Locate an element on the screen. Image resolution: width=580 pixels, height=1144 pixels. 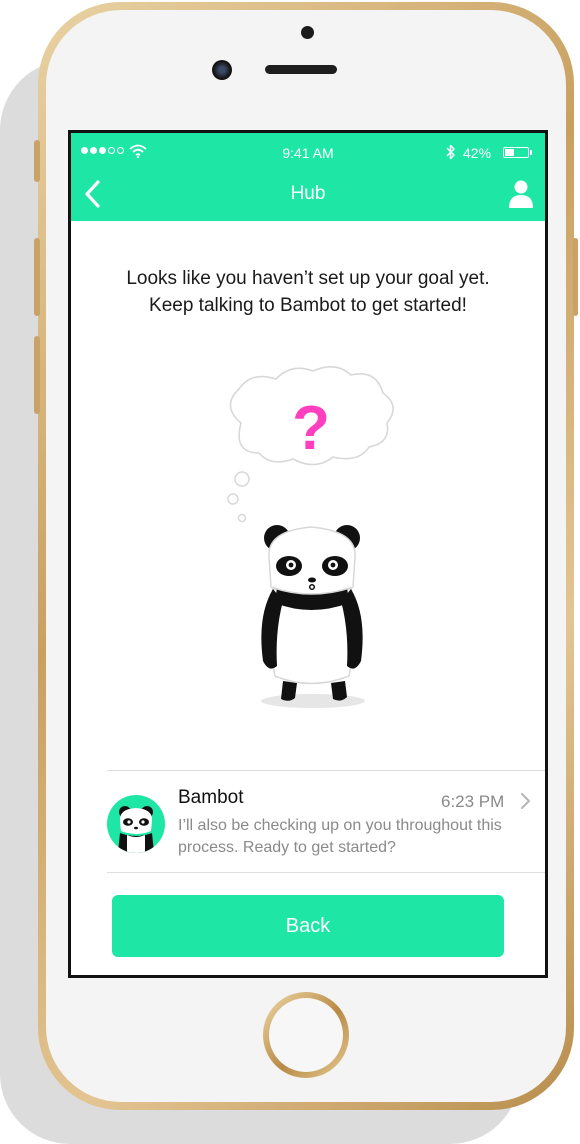
chevron-right-icon is located at coordinates (525, 801).